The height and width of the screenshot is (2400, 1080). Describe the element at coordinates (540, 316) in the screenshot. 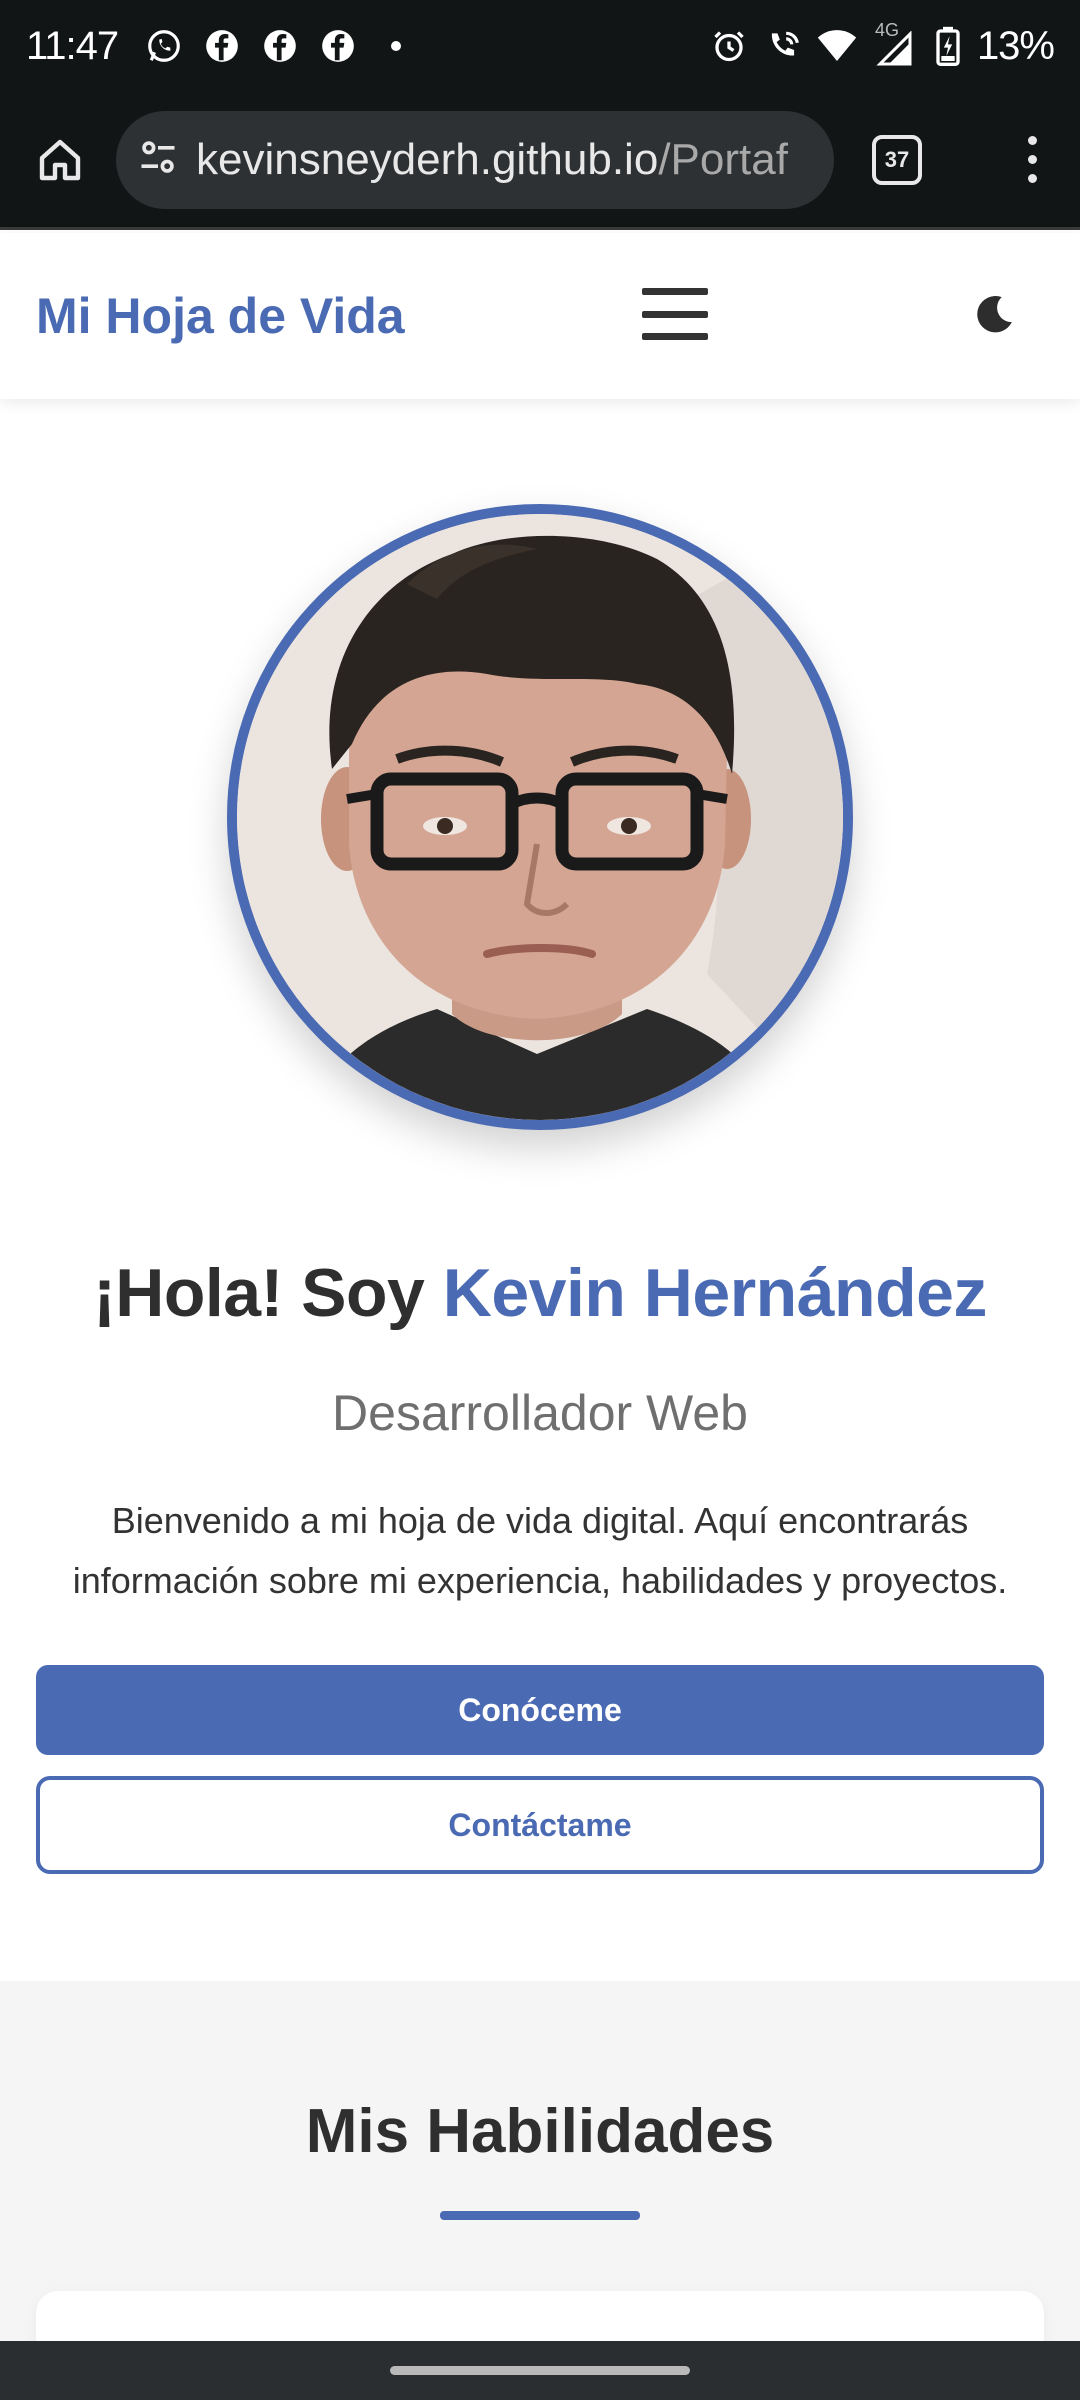

I see `site-navbar: Mi Hoja de Vida` at that location.